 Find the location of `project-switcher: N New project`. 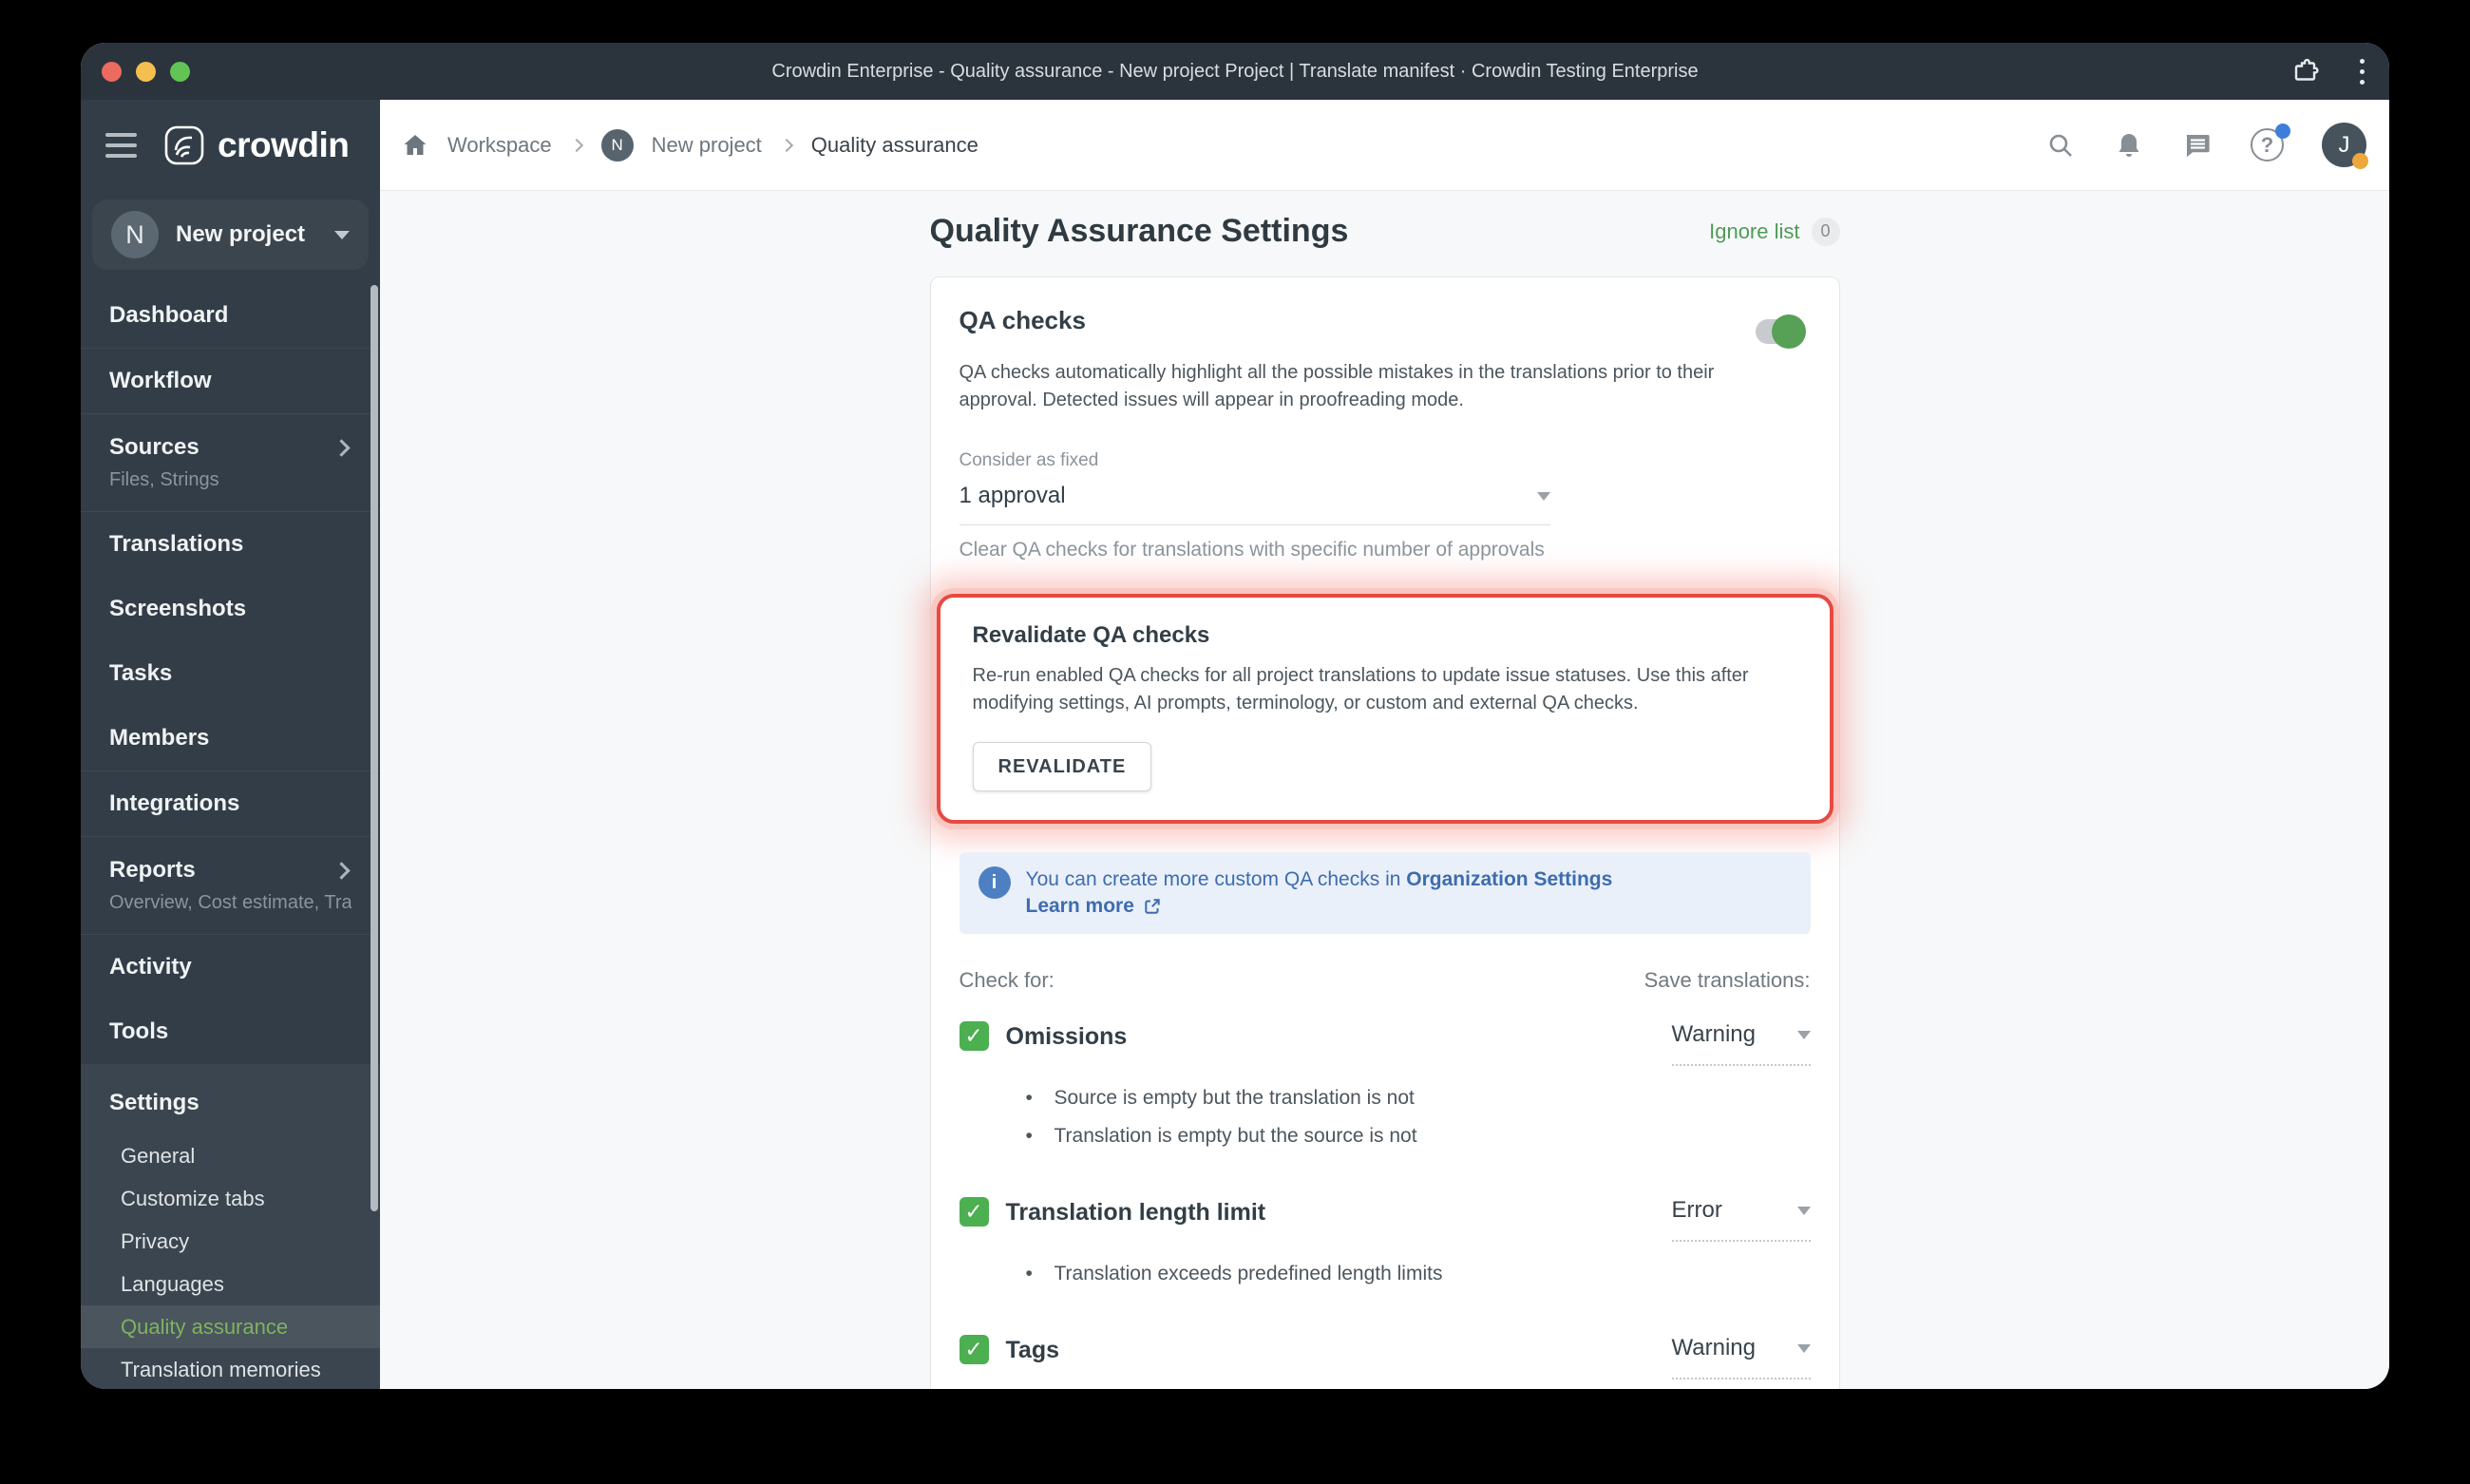

project-switcher: N New project is located at coordinates (230, 235).